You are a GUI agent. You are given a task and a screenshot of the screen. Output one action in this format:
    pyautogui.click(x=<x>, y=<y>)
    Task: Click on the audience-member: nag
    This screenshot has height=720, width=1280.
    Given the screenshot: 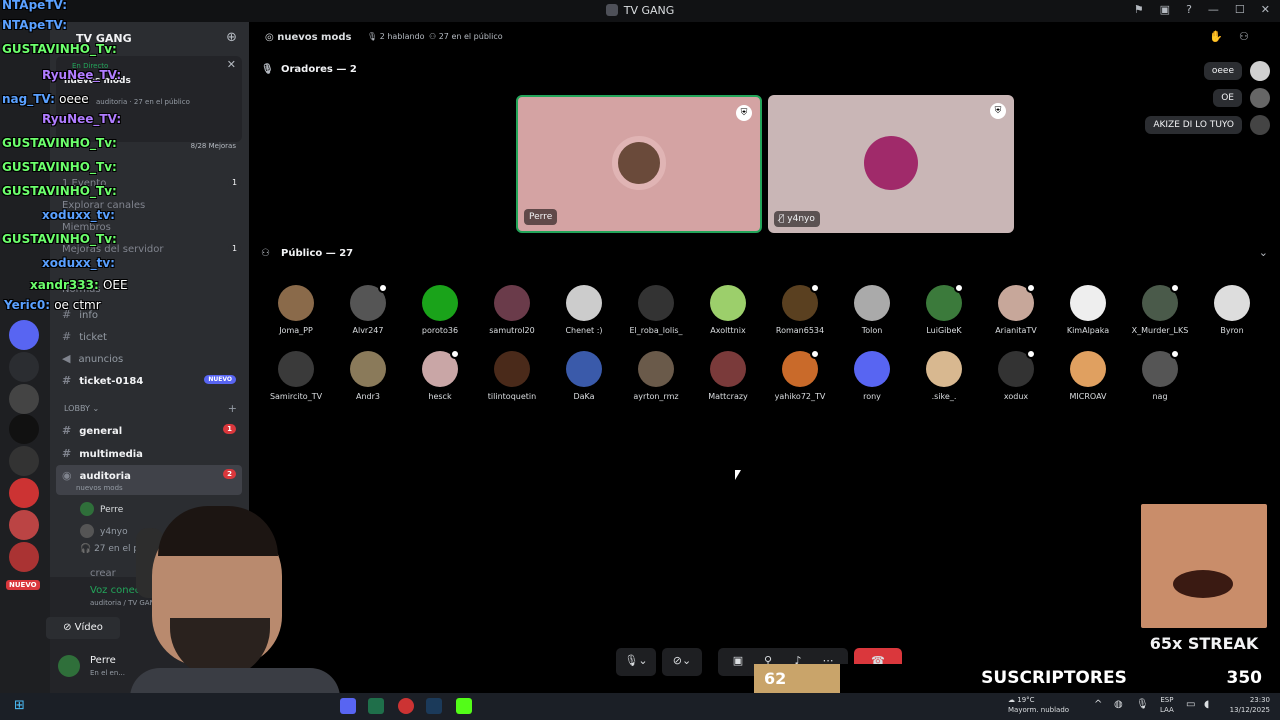 What is the action you would take?
    pyautogui.click(x=1160, y=375)
    